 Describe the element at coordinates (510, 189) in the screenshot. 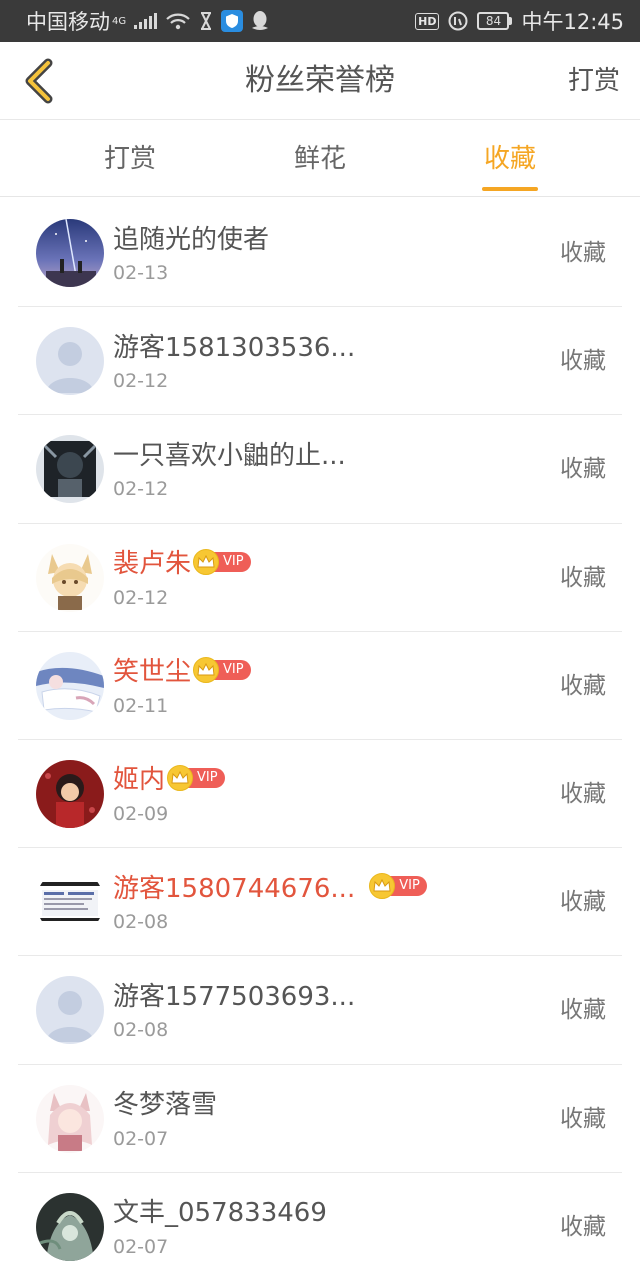

I see `active-tab-indicator` at that location.